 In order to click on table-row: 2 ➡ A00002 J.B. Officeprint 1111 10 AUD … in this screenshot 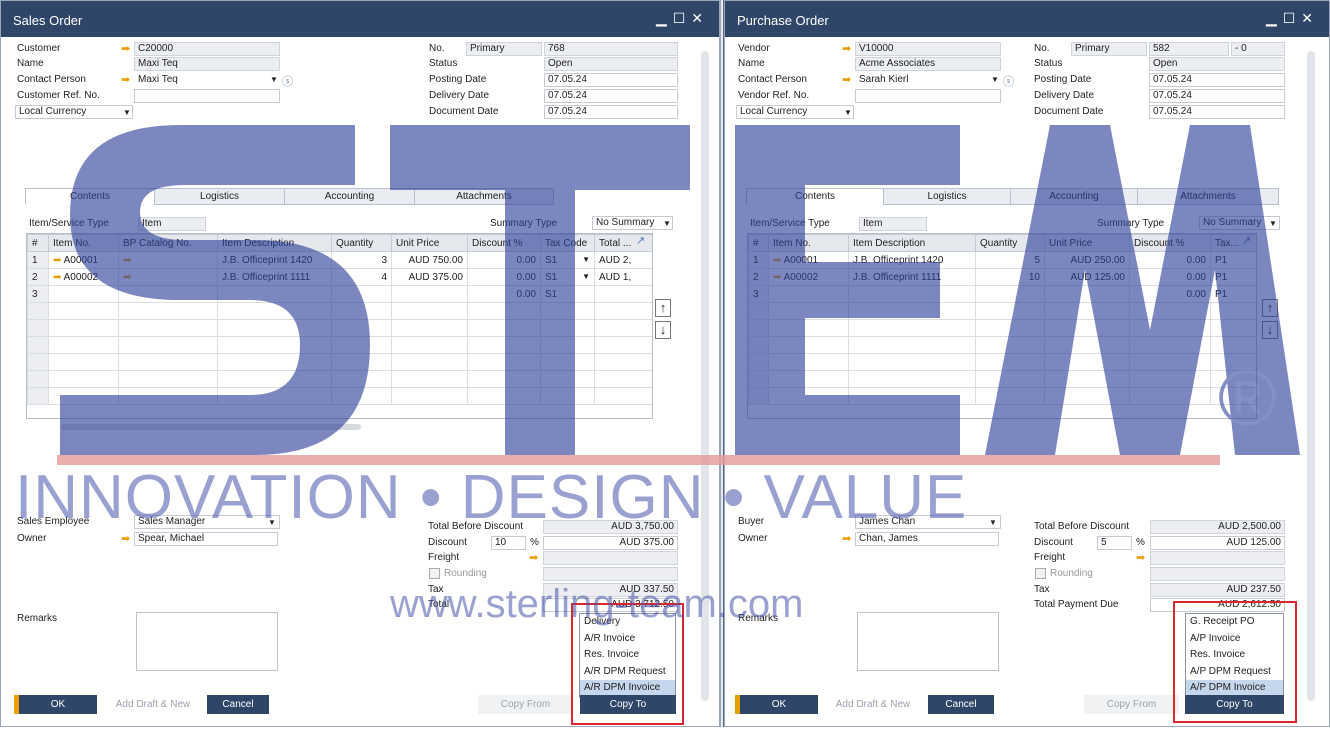, I will do `click(1002, 277)`.